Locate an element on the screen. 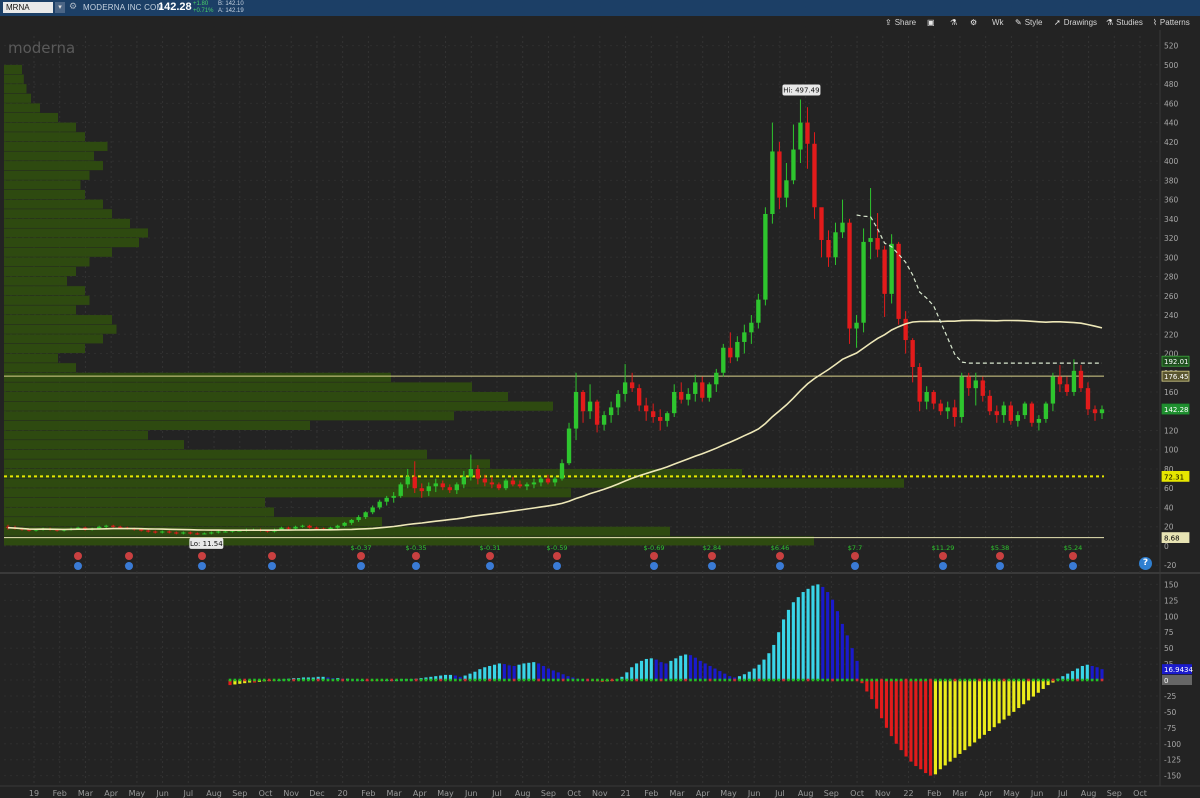 The width and height of the screenshot is (1200, 798). symbol-settings-icon: ⚙ is located at coordinates (73, 7).